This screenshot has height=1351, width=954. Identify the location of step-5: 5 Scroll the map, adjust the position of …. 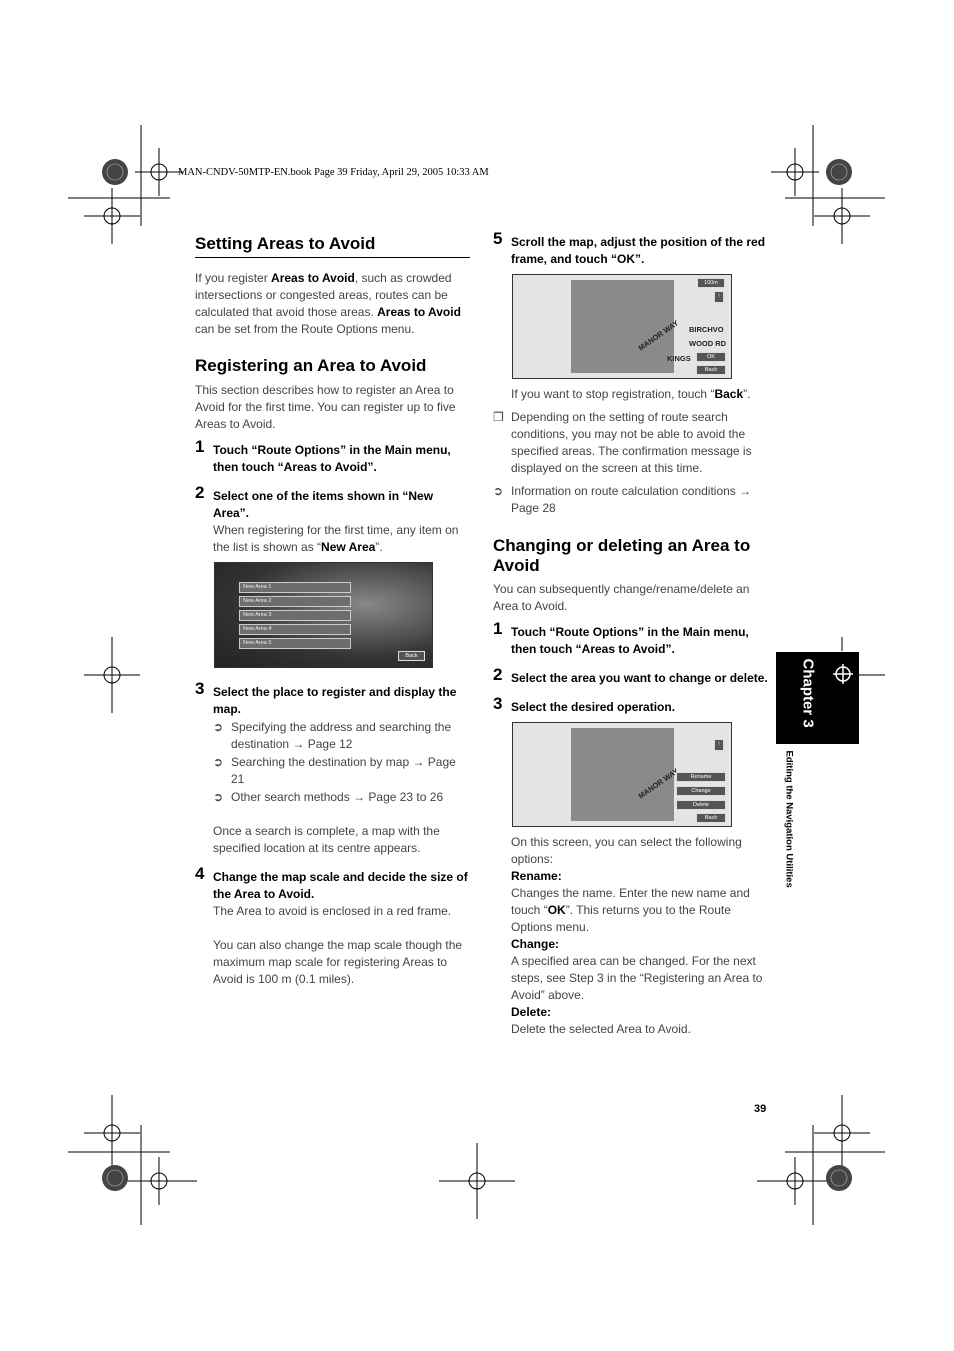
(629, 247).